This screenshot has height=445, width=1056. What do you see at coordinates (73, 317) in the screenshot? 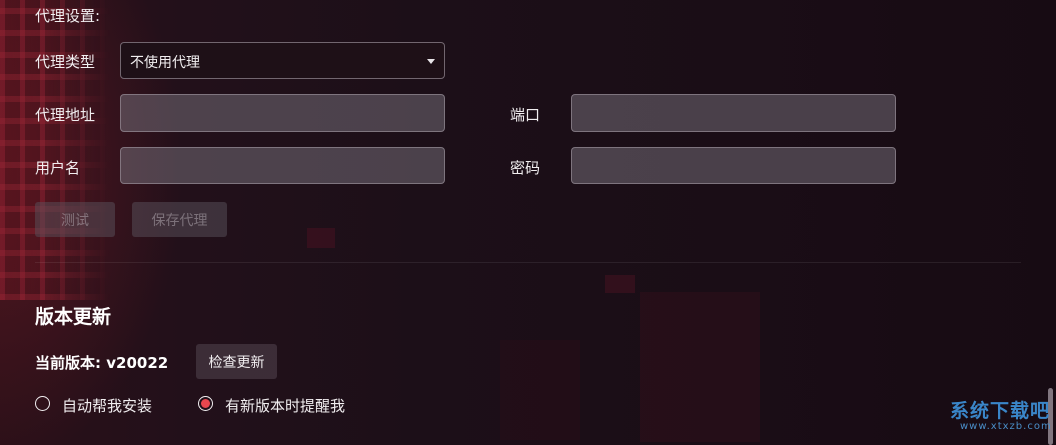
I see `update-section-title: 版本更新` at bounding box center [73, 317].